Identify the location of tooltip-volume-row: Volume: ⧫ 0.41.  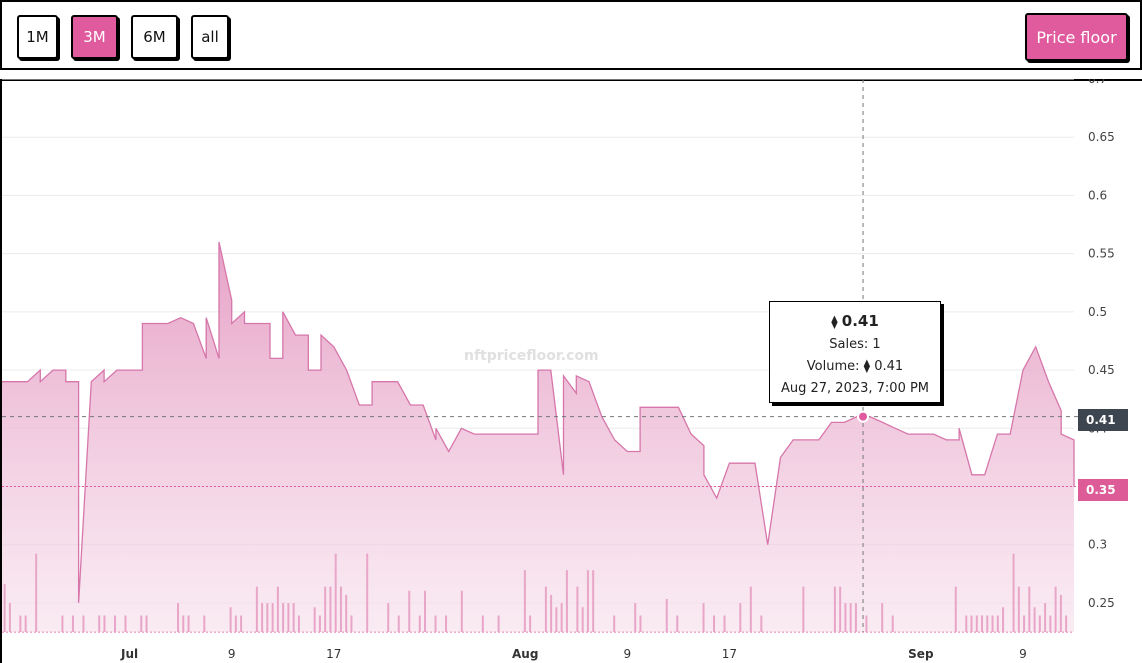
(855, 367).